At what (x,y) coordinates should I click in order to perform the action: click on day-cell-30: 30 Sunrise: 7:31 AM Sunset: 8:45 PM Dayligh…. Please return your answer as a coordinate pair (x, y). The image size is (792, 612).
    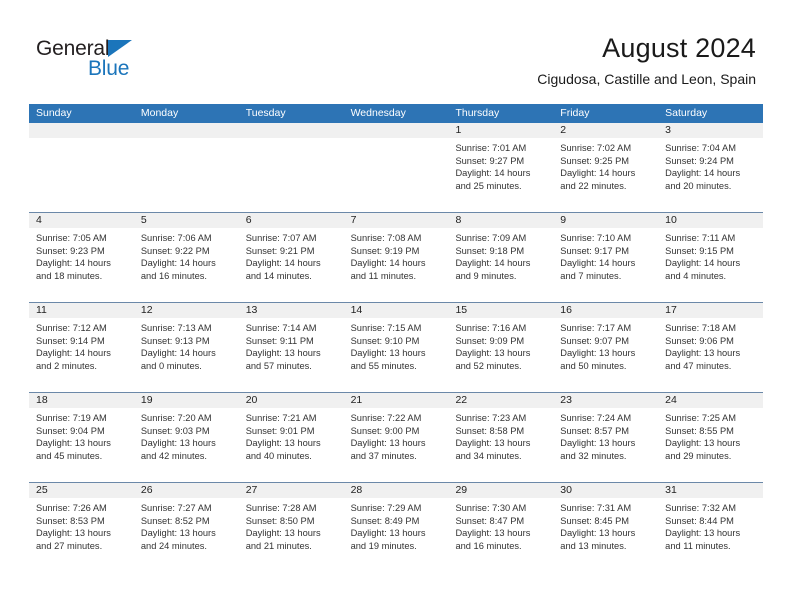
    Looking at the image, I should click on (606, 527).